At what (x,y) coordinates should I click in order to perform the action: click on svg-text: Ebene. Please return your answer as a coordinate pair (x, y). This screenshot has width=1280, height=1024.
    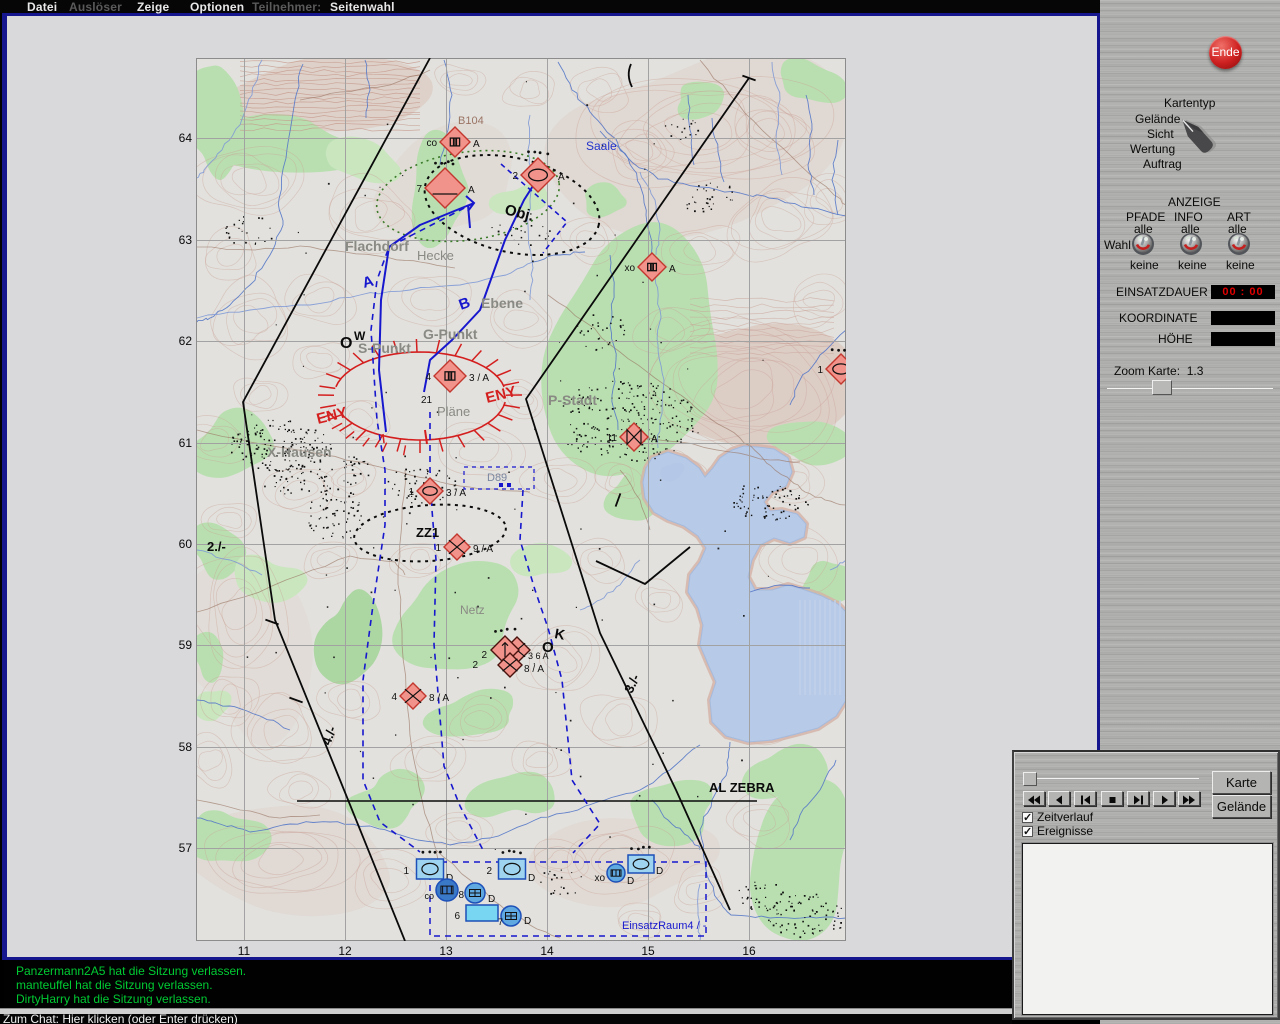
    Looking at the image, I should click on (502, 303).